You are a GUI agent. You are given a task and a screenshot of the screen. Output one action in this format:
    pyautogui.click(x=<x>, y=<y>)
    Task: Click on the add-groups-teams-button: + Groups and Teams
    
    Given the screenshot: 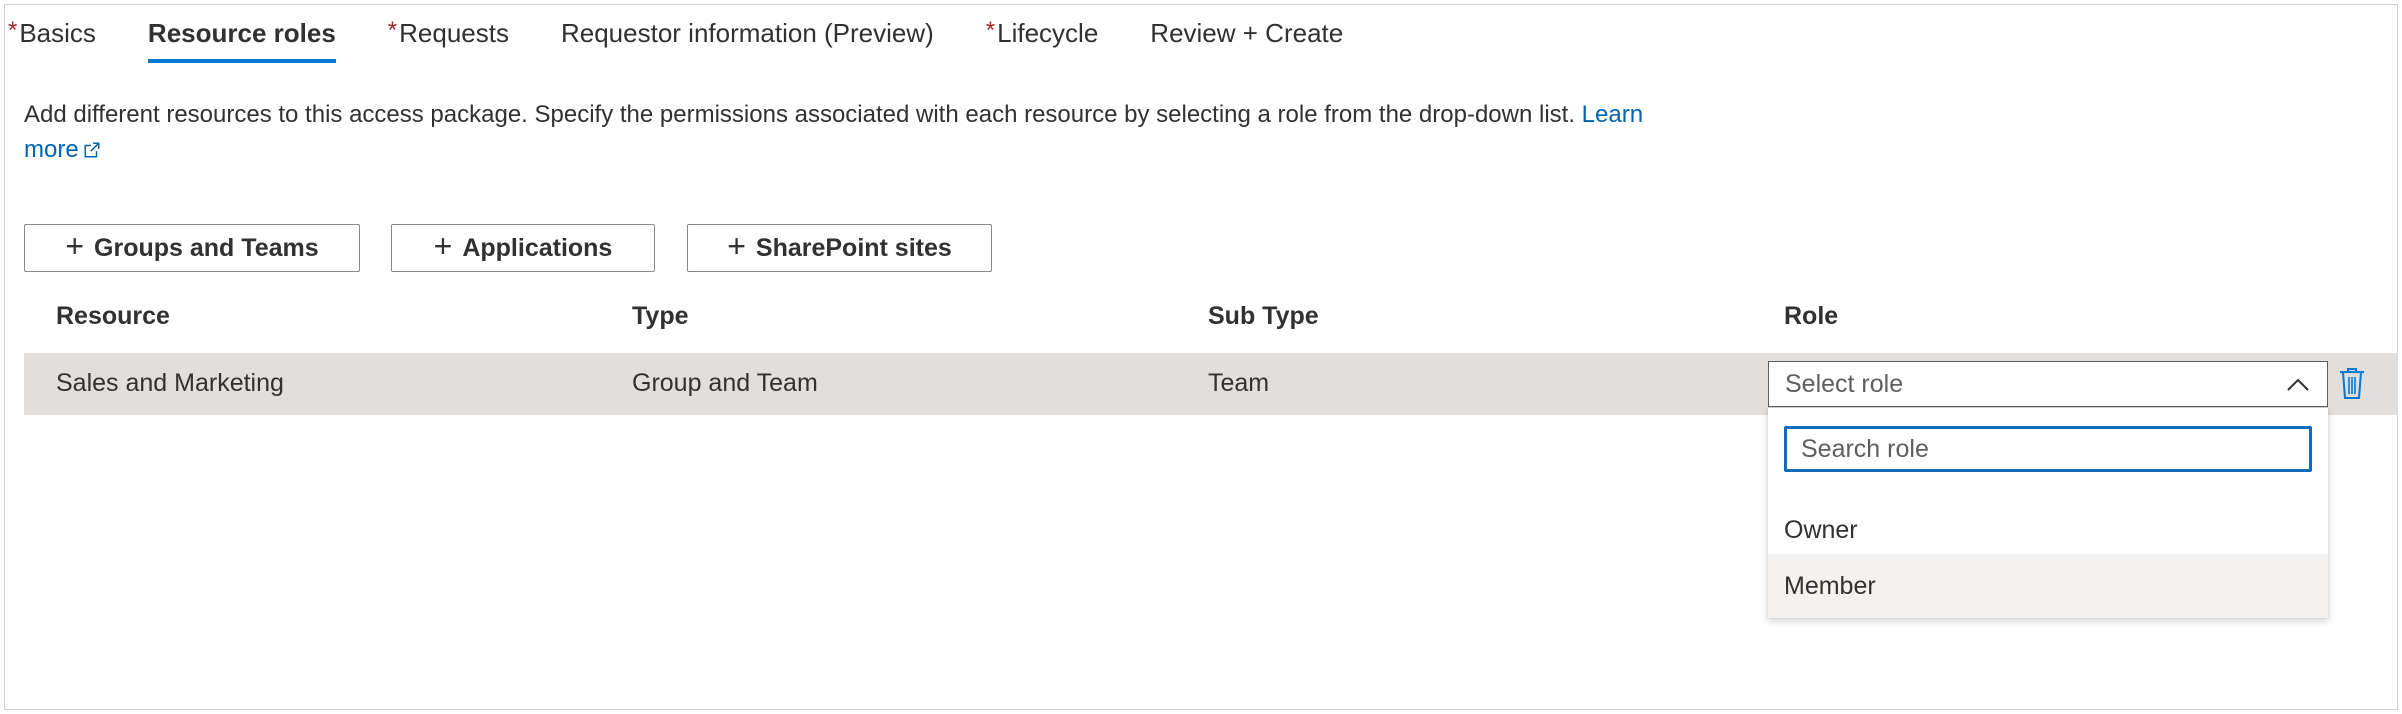 What is the action you would take?
    pyautogui.click(x=192, y=248)
    